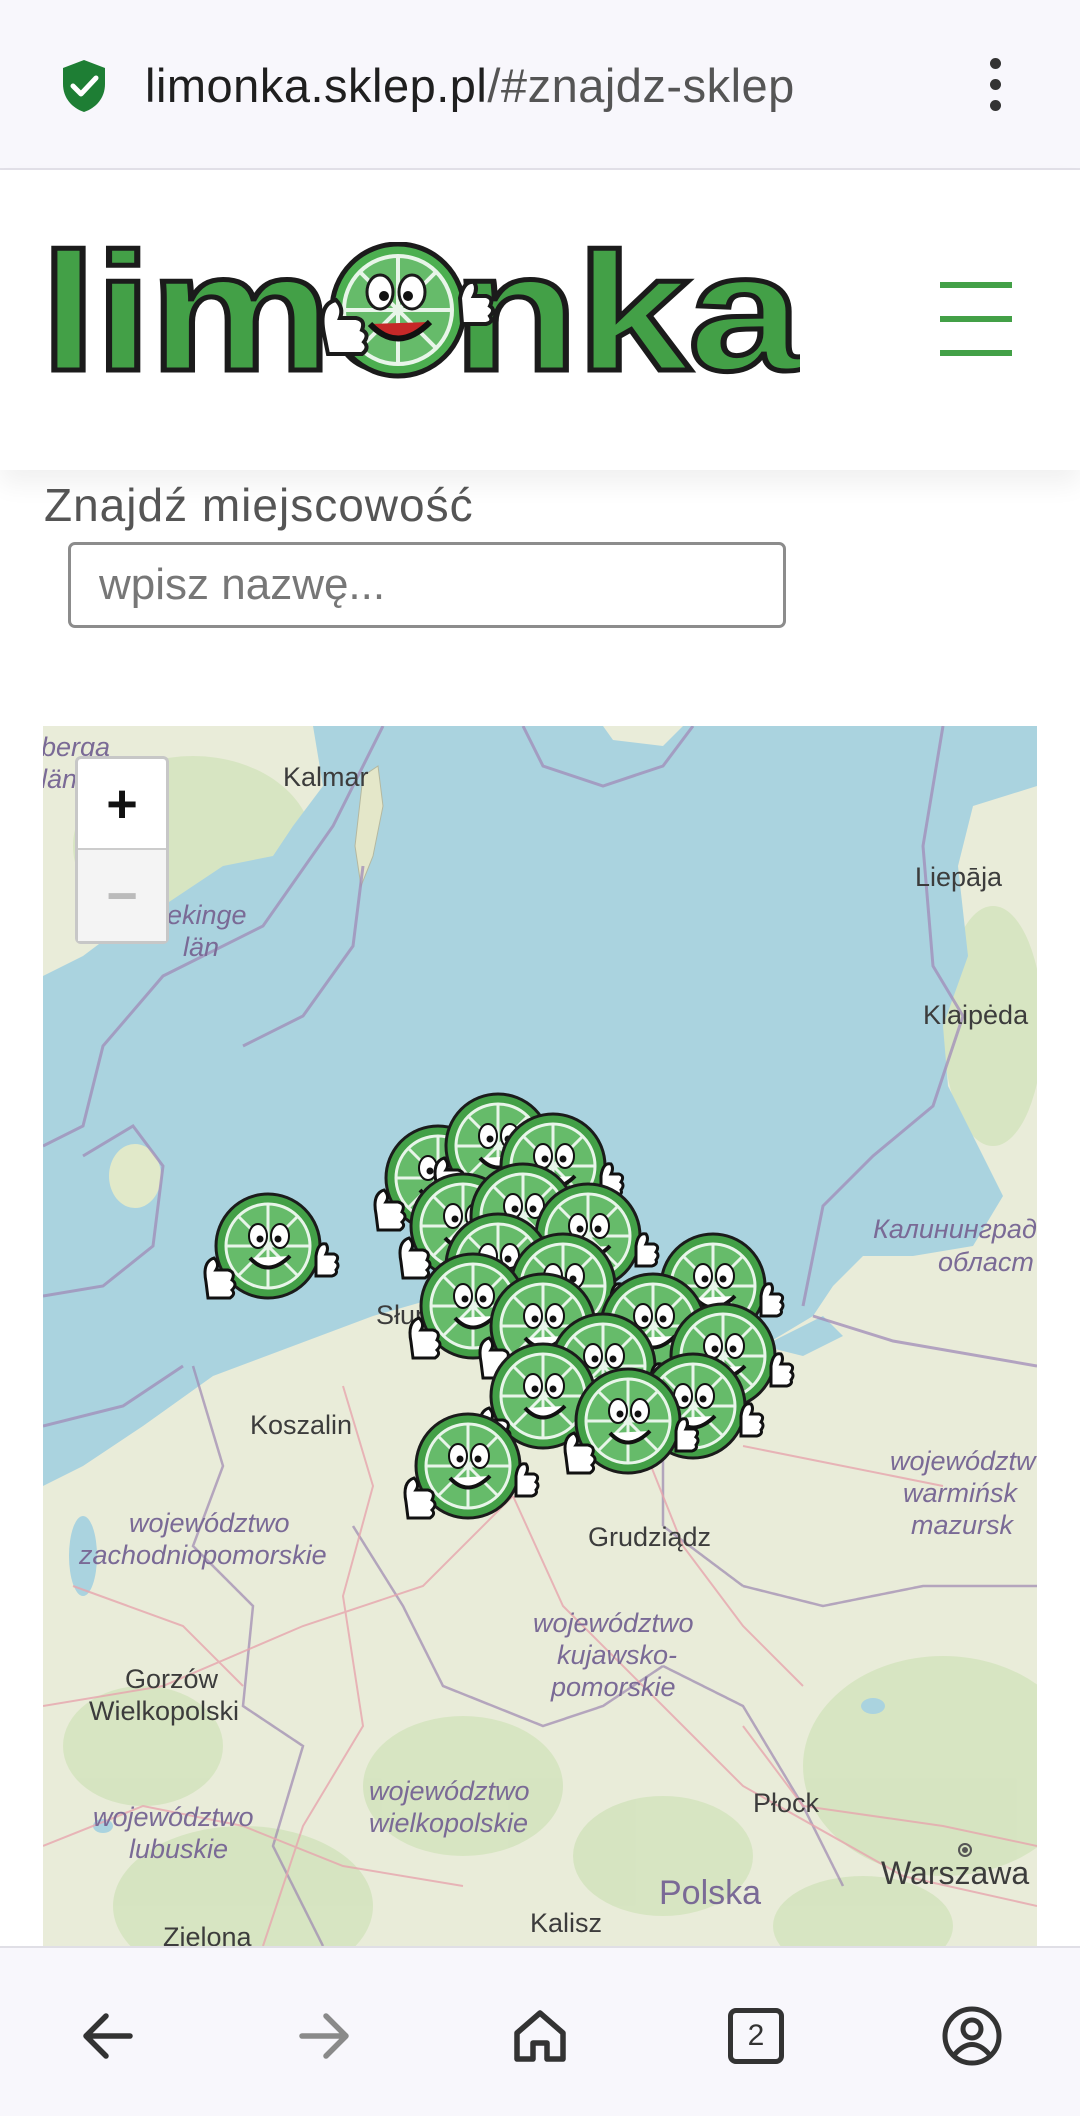 The height and width of the screenshot is (2116, 1080). I want to click on map-label-wlkp-2: wielkopolskie, so click(448, 1823).